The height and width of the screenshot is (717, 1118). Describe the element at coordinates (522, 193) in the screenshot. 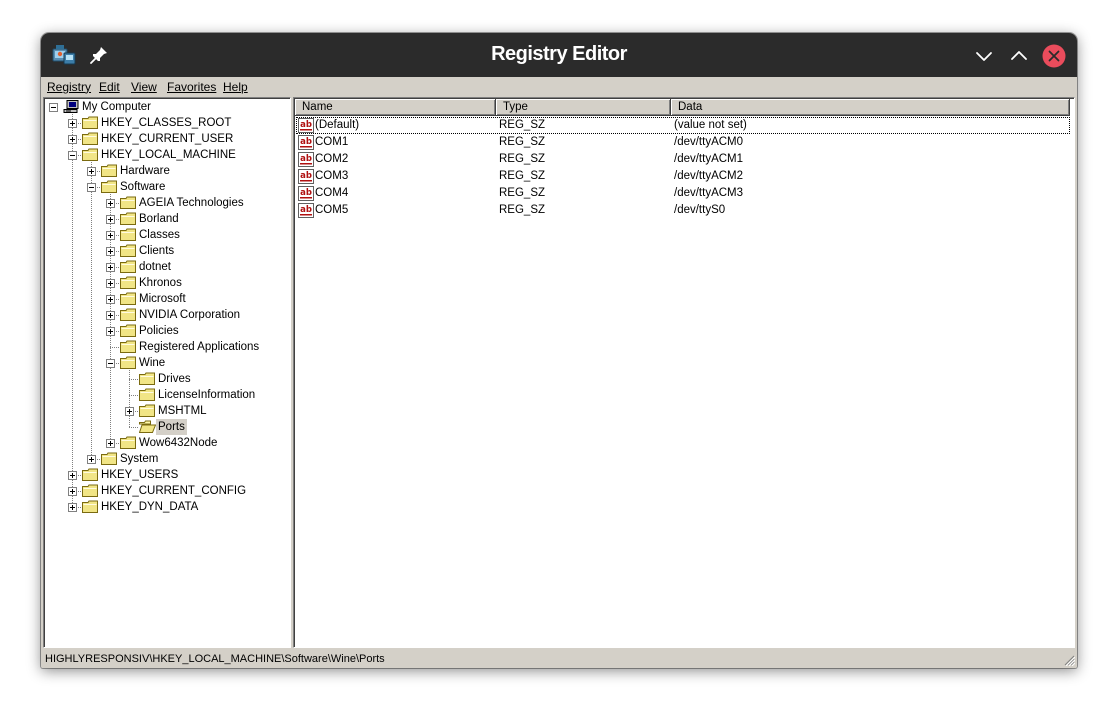

I see `value-type: REG_SZ` at that location.